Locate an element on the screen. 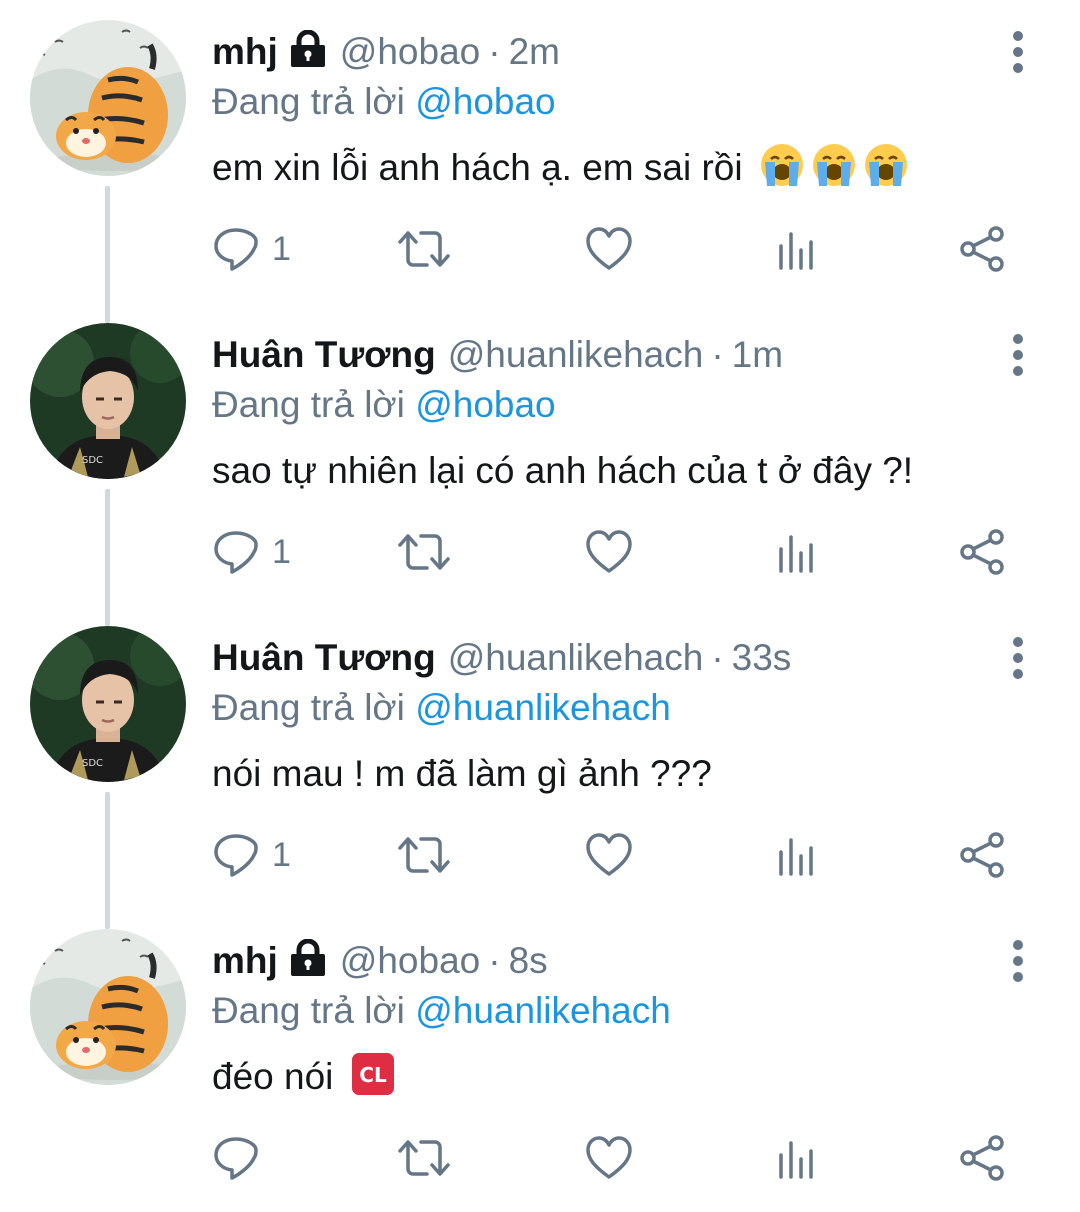 The width and height of the screenshot is (1080, 1212). timestamp: 33s is located at coordinates (762, 657).